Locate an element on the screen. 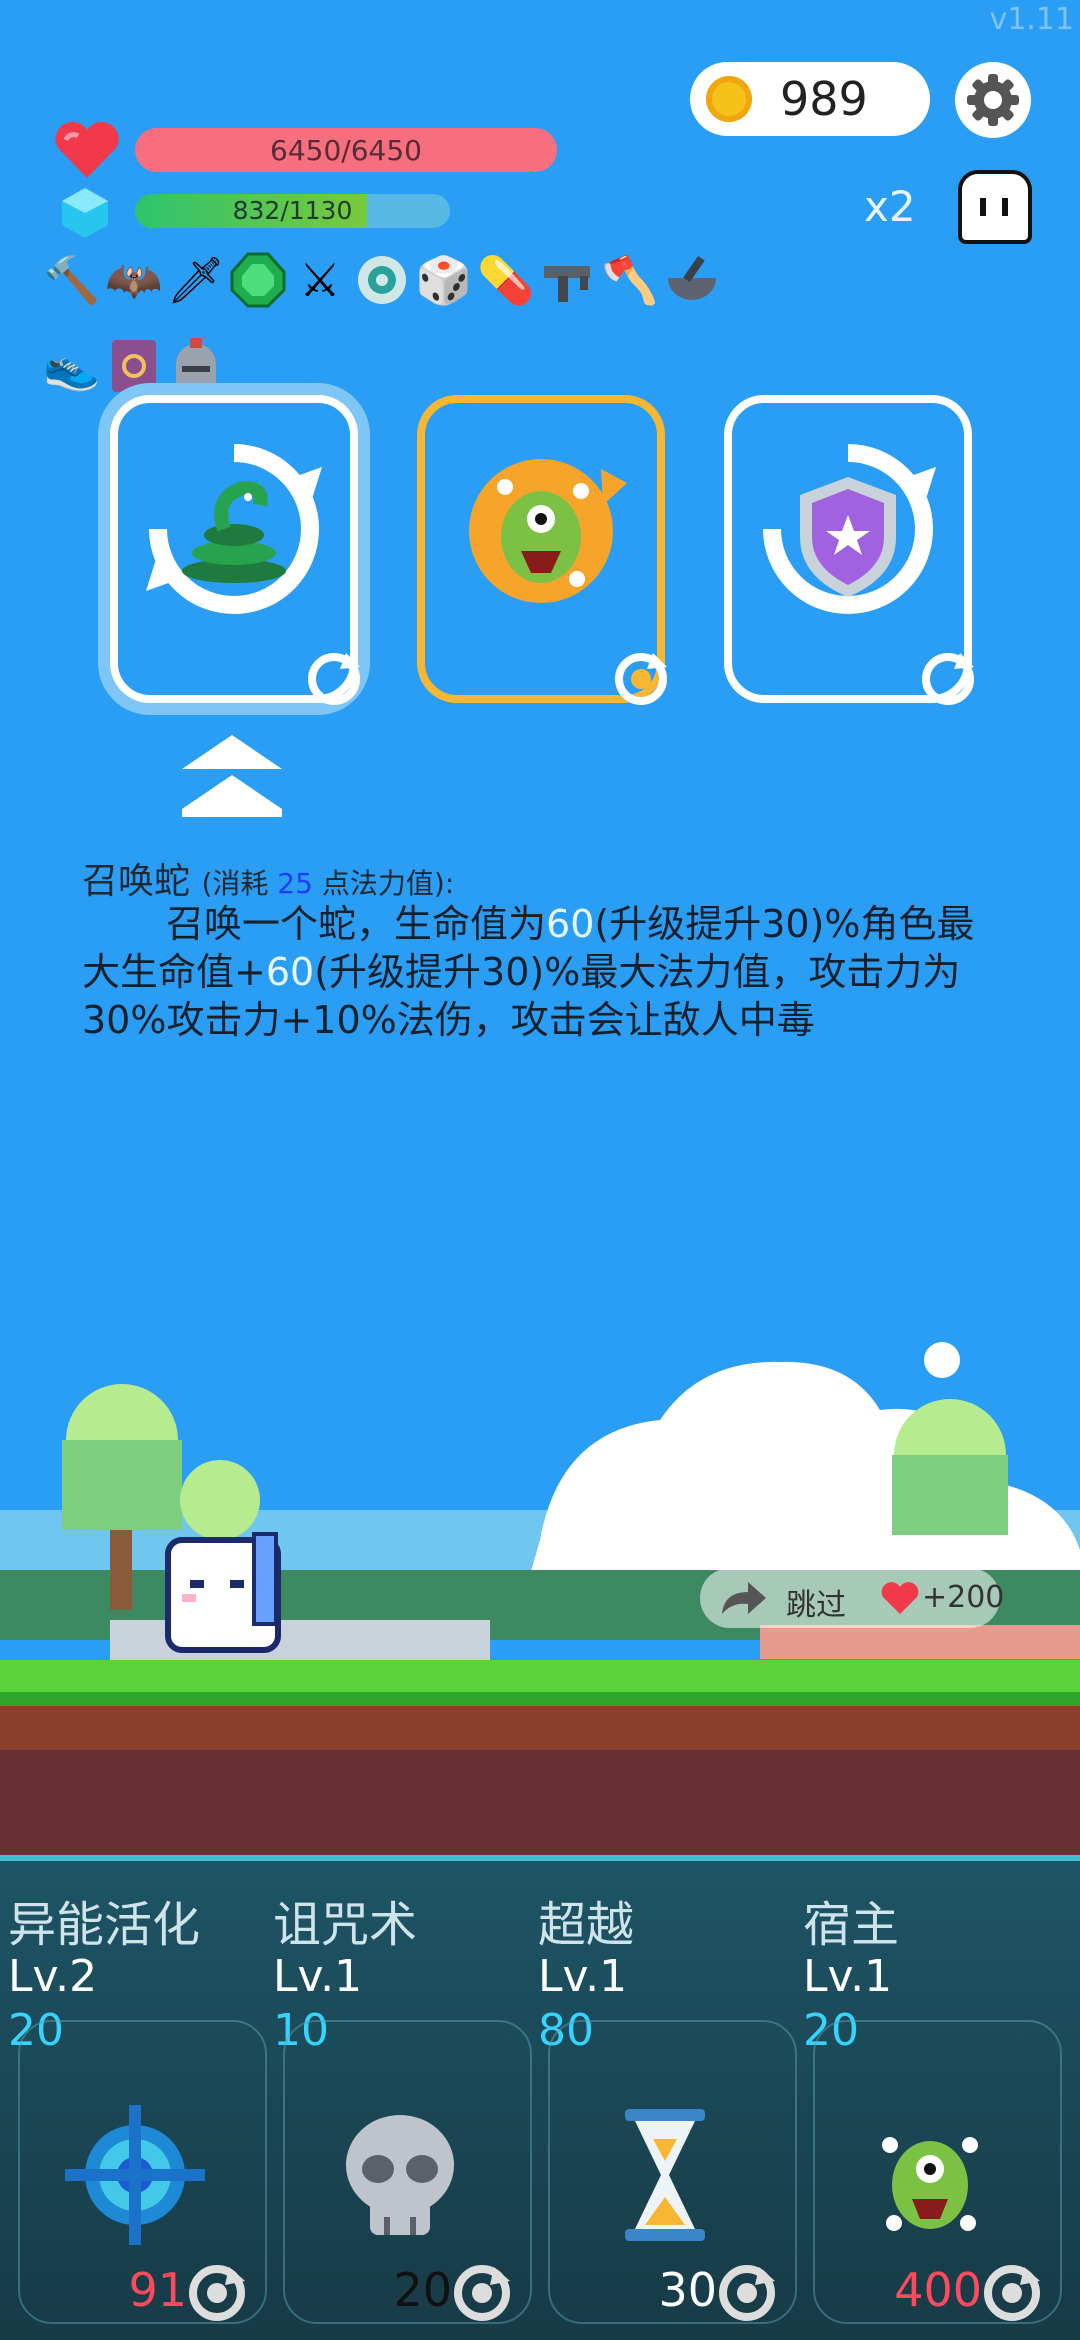  ghost-button is located at coordinates (995, 207).